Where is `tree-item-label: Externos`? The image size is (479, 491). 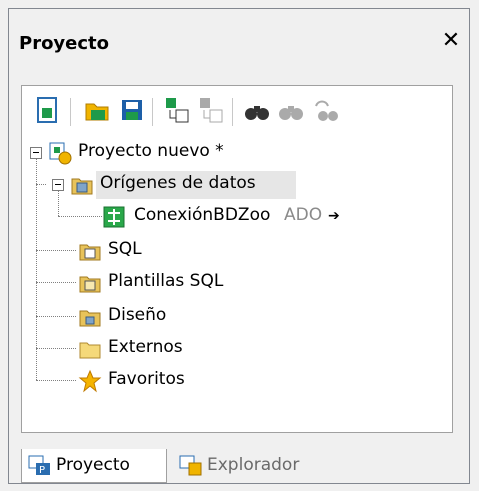 tree-item-label: Externos is located at coordinates (145, 347).